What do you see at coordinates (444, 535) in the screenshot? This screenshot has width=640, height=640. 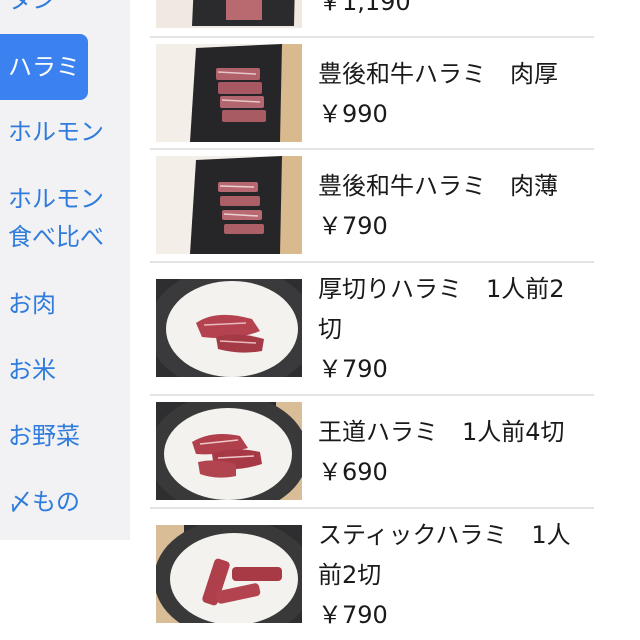 I see `item-name-line1: スティックハラミ 1人` at bounding box center [444, 535].